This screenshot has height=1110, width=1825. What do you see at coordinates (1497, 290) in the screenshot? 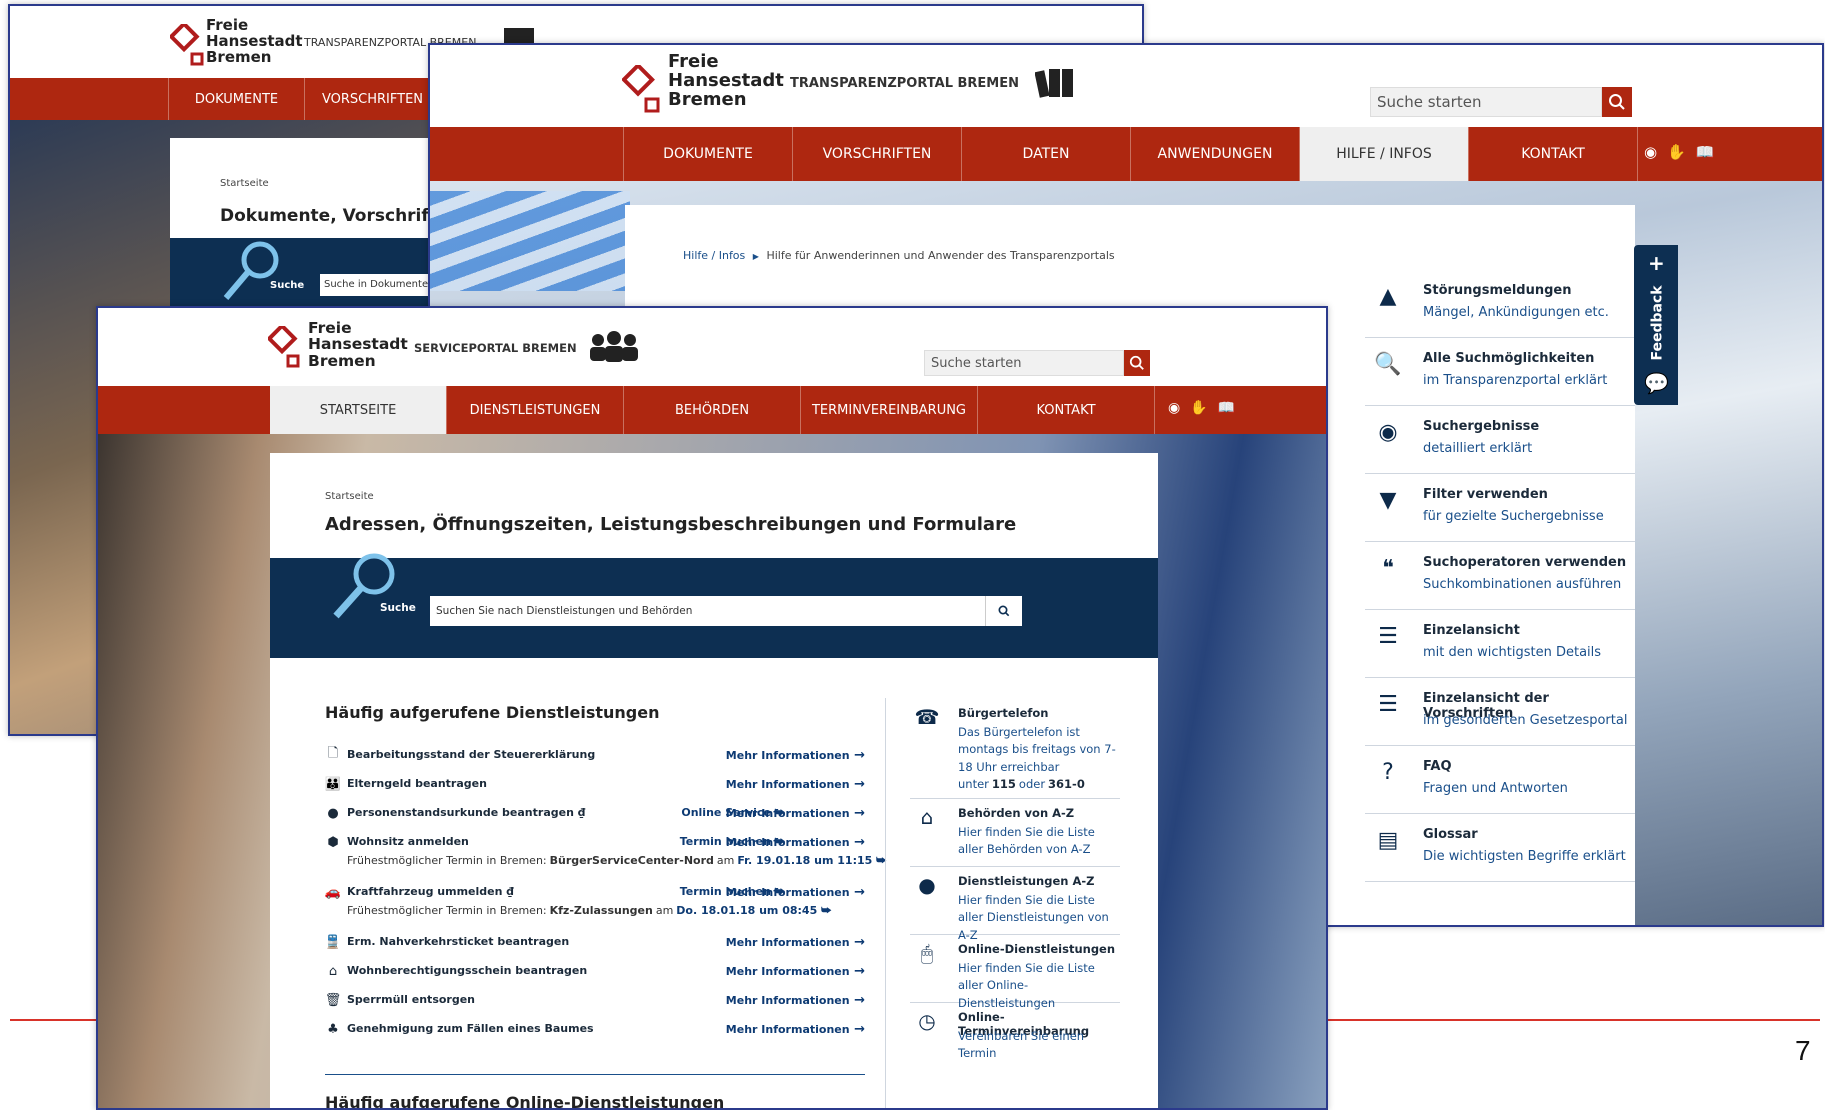
I see `help-item-title: Störungsmeldungen` at bounding box center [1497, 290].